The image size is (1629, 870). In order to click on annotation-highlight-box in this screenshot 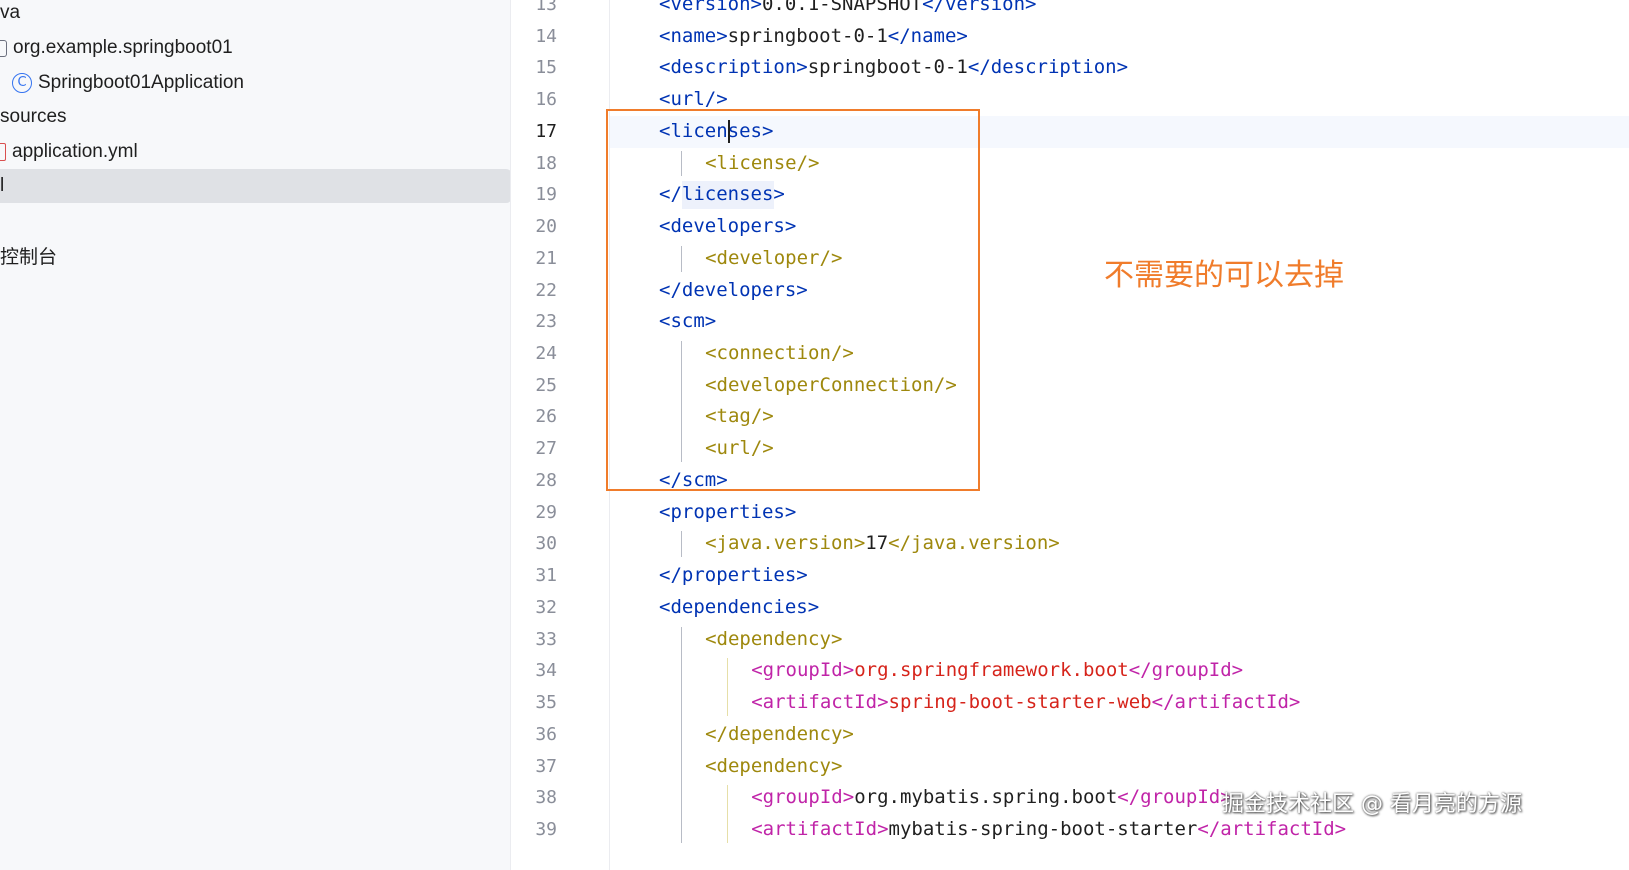, I will do `click(793, 300)`.